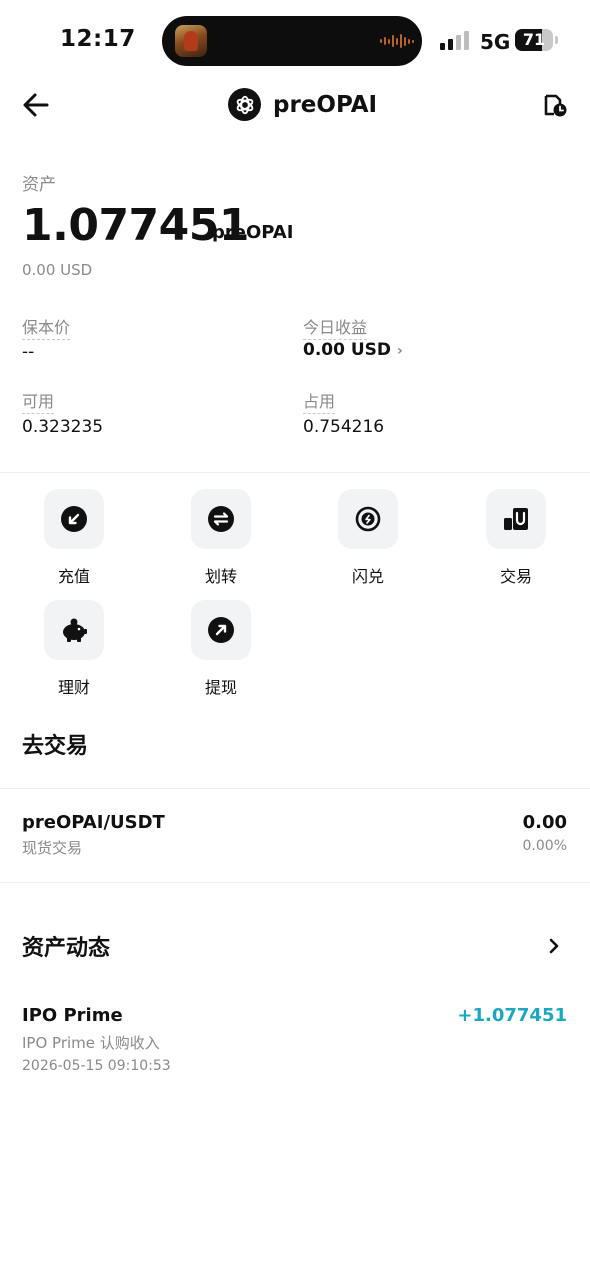 This screenshot has height=1280, width=590. Describe the element at coordinates (400, 351) in the screenshot. I see `chevron-right-icon: ›` at that location.